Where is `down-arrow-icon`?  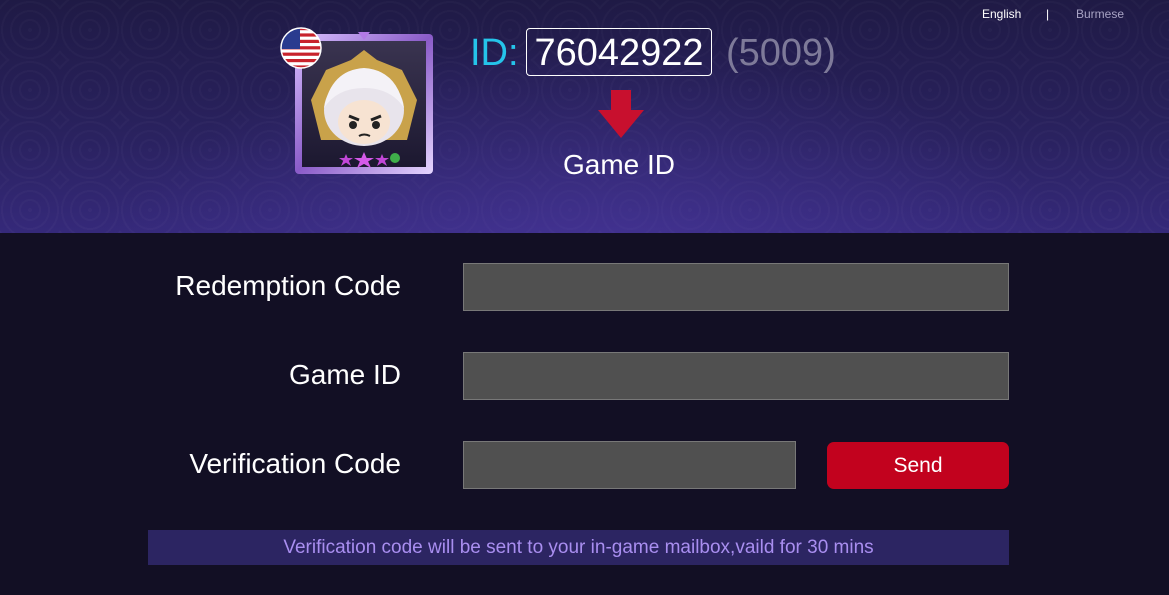 down-arrow-icon is located at coordinates (621, 114).